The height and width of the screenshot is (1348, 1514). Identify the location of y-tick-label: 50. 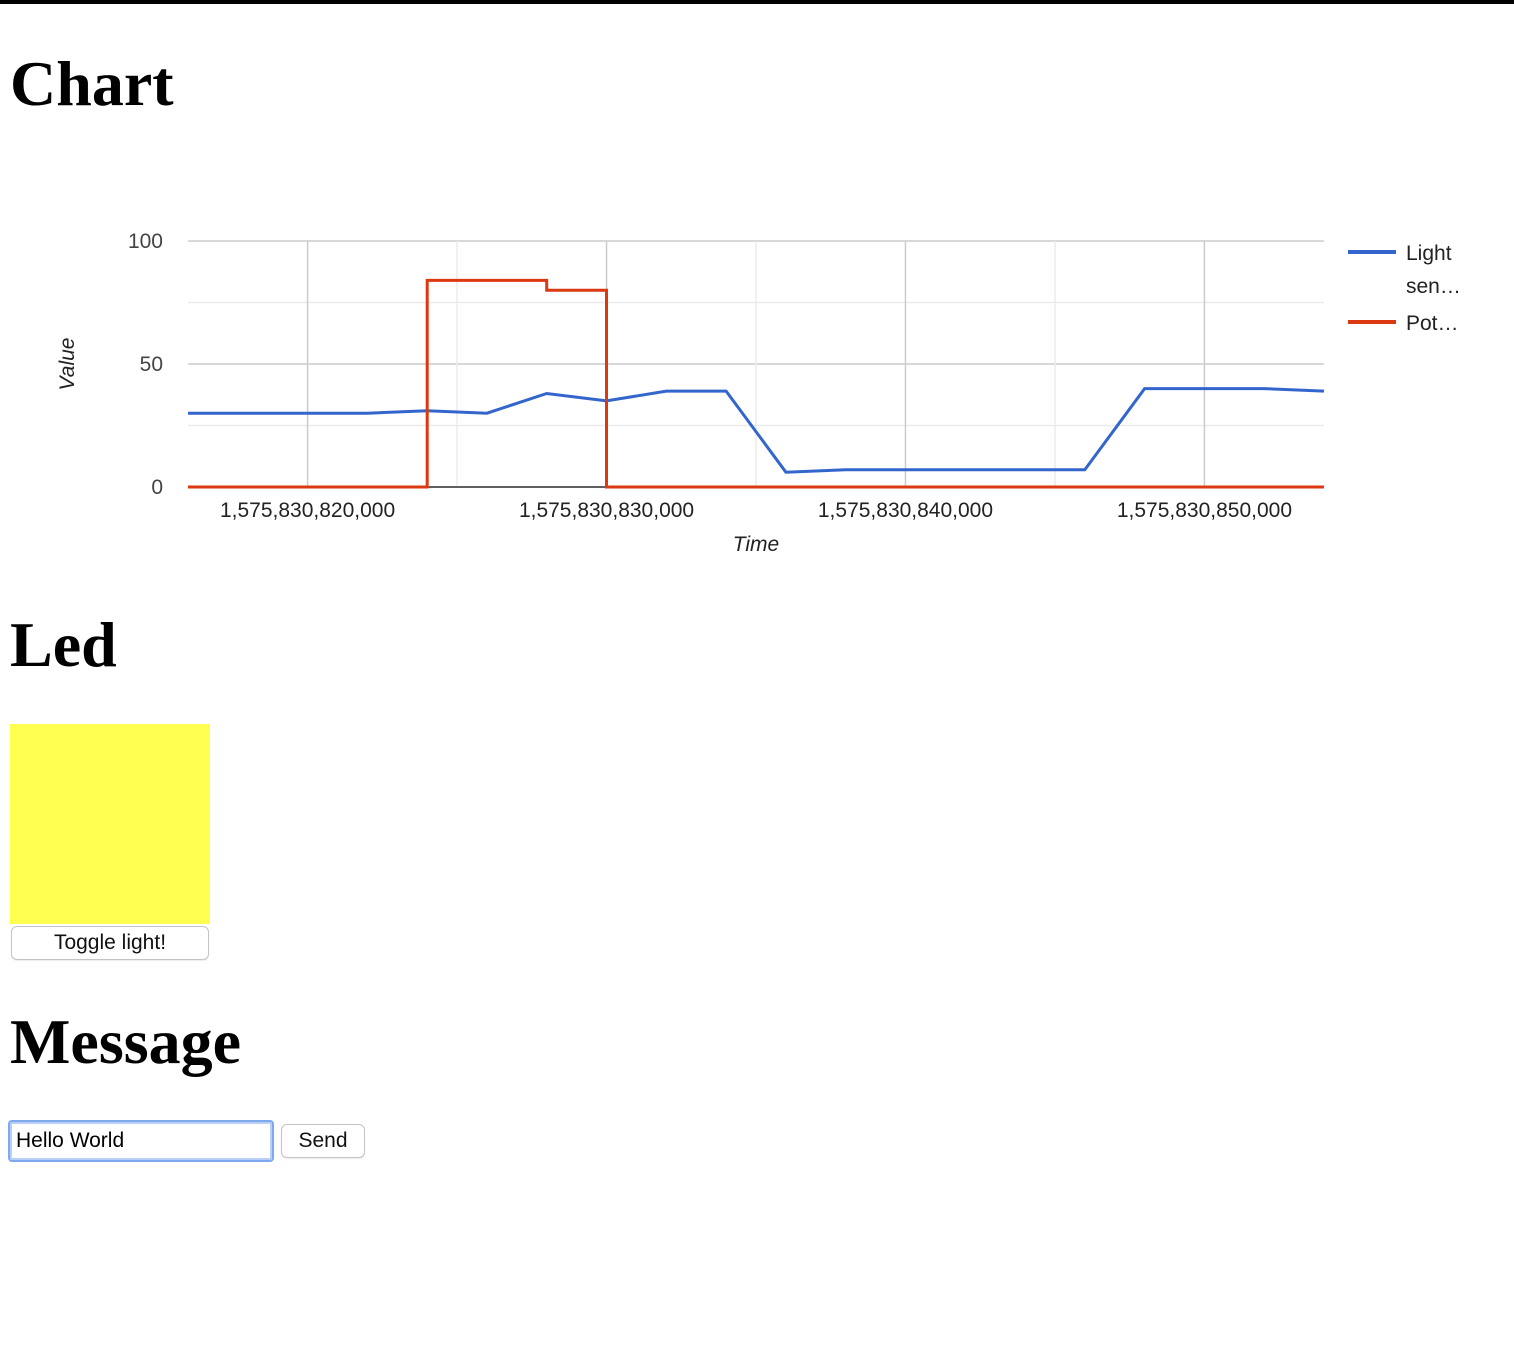
(151, 364).